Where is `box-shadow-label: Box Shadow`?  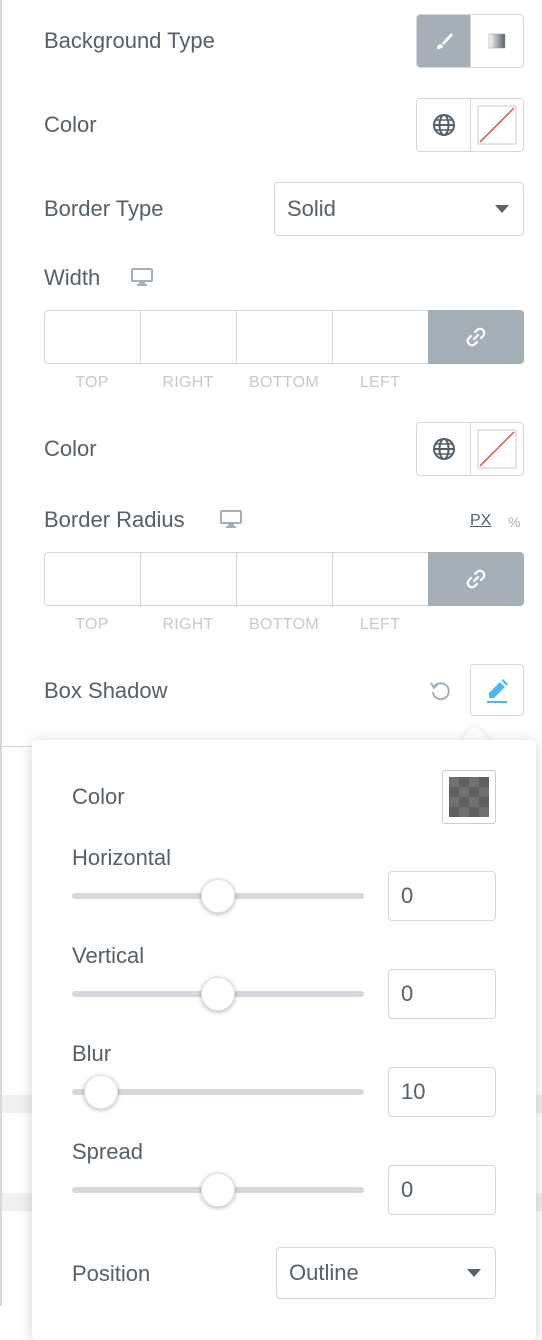 box-shadow-label: Box Shadow is located at coordinates (106, 690).